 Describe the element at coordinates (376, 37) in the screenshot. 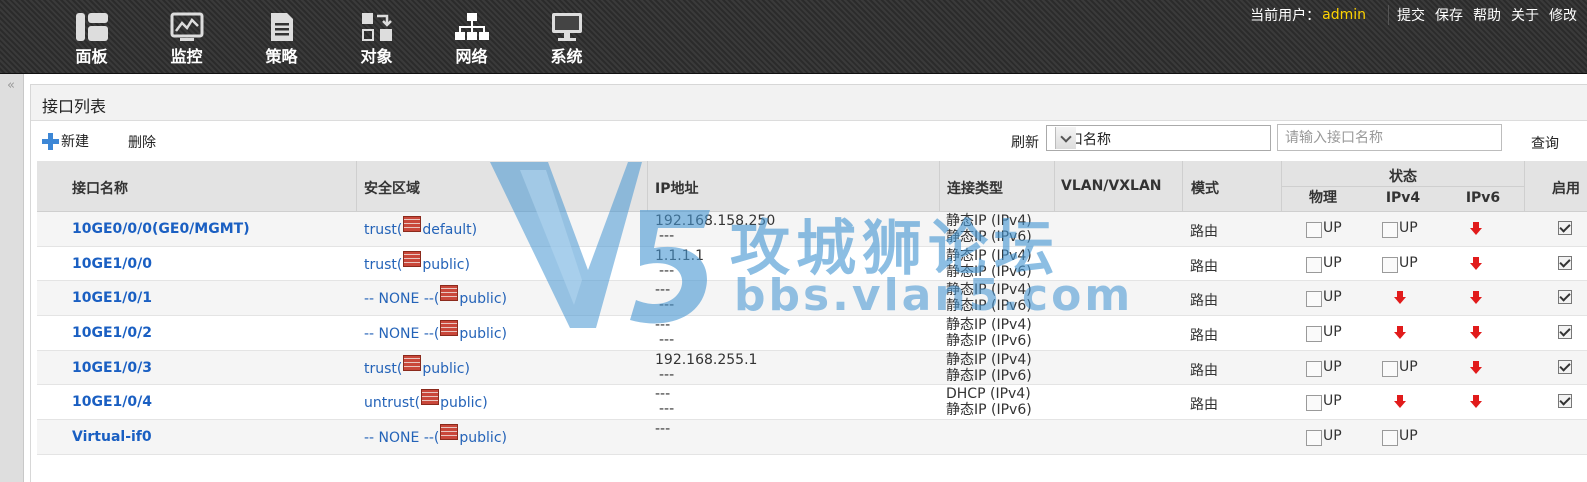

I see `nav-object: 对象` at that location.